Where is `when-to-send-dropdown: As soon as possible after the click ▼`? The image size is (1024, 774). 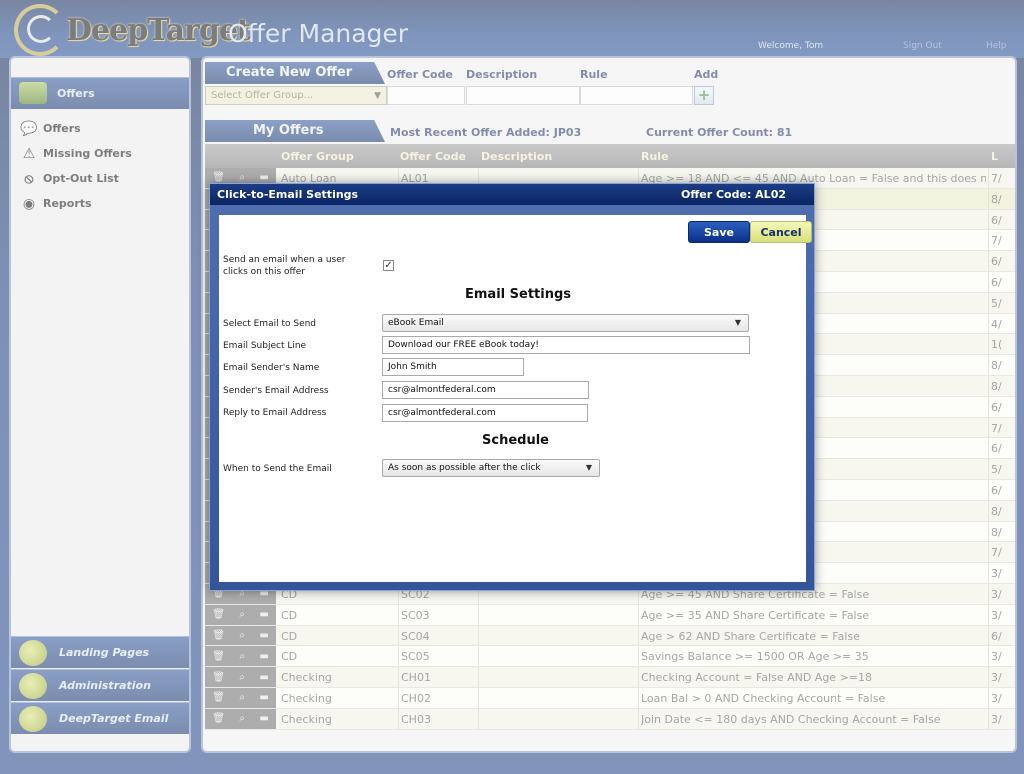 when-to-send-dropdown: As soon as possible after the click ▼ is located at coordinates (491, 468).